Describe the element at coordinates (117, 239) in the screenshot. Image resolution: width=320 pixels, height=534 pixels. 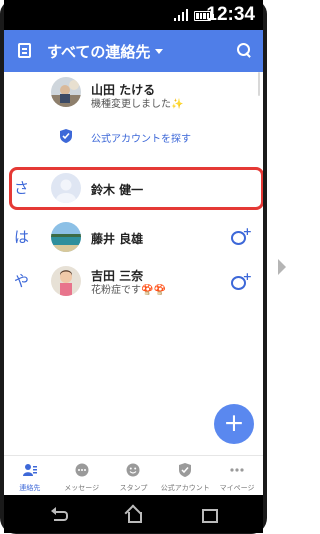
I see `contact-name: 藤井 良雄` at that location.